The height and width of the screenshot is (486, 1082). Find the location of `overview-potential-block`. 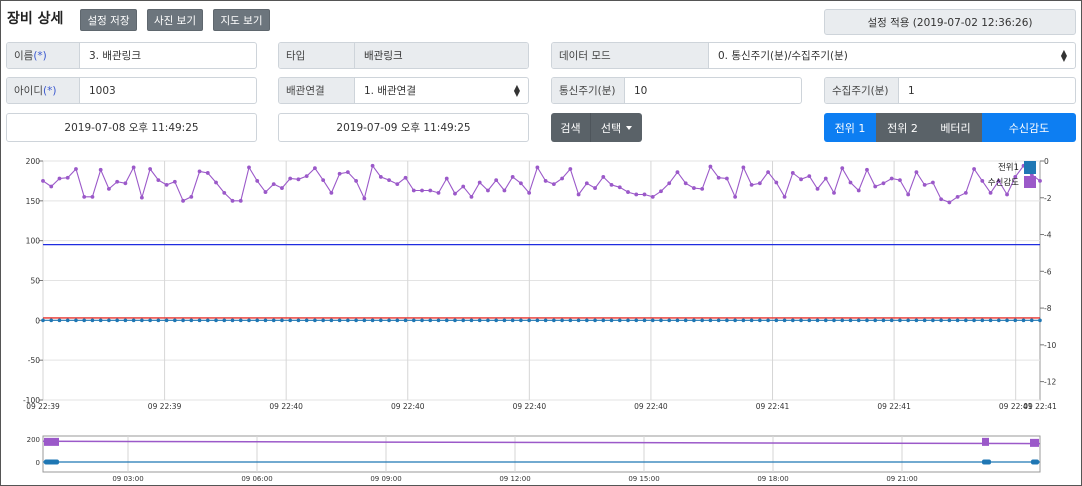

overview-potential-block is located at coordinates (986, 462).